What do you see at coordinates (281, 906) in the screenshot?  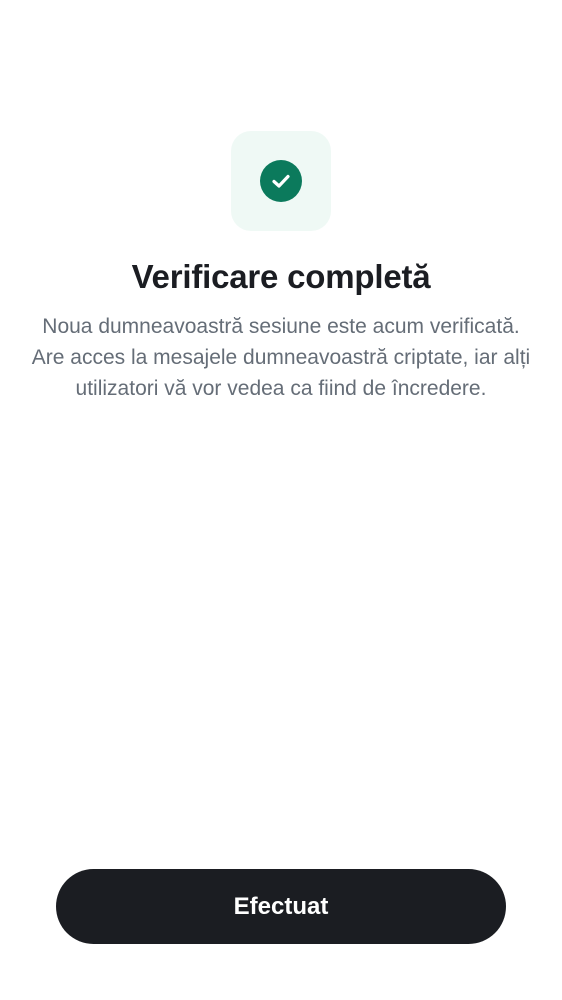 I see `done-button: Efectuat` at bounding box center [281, 906].